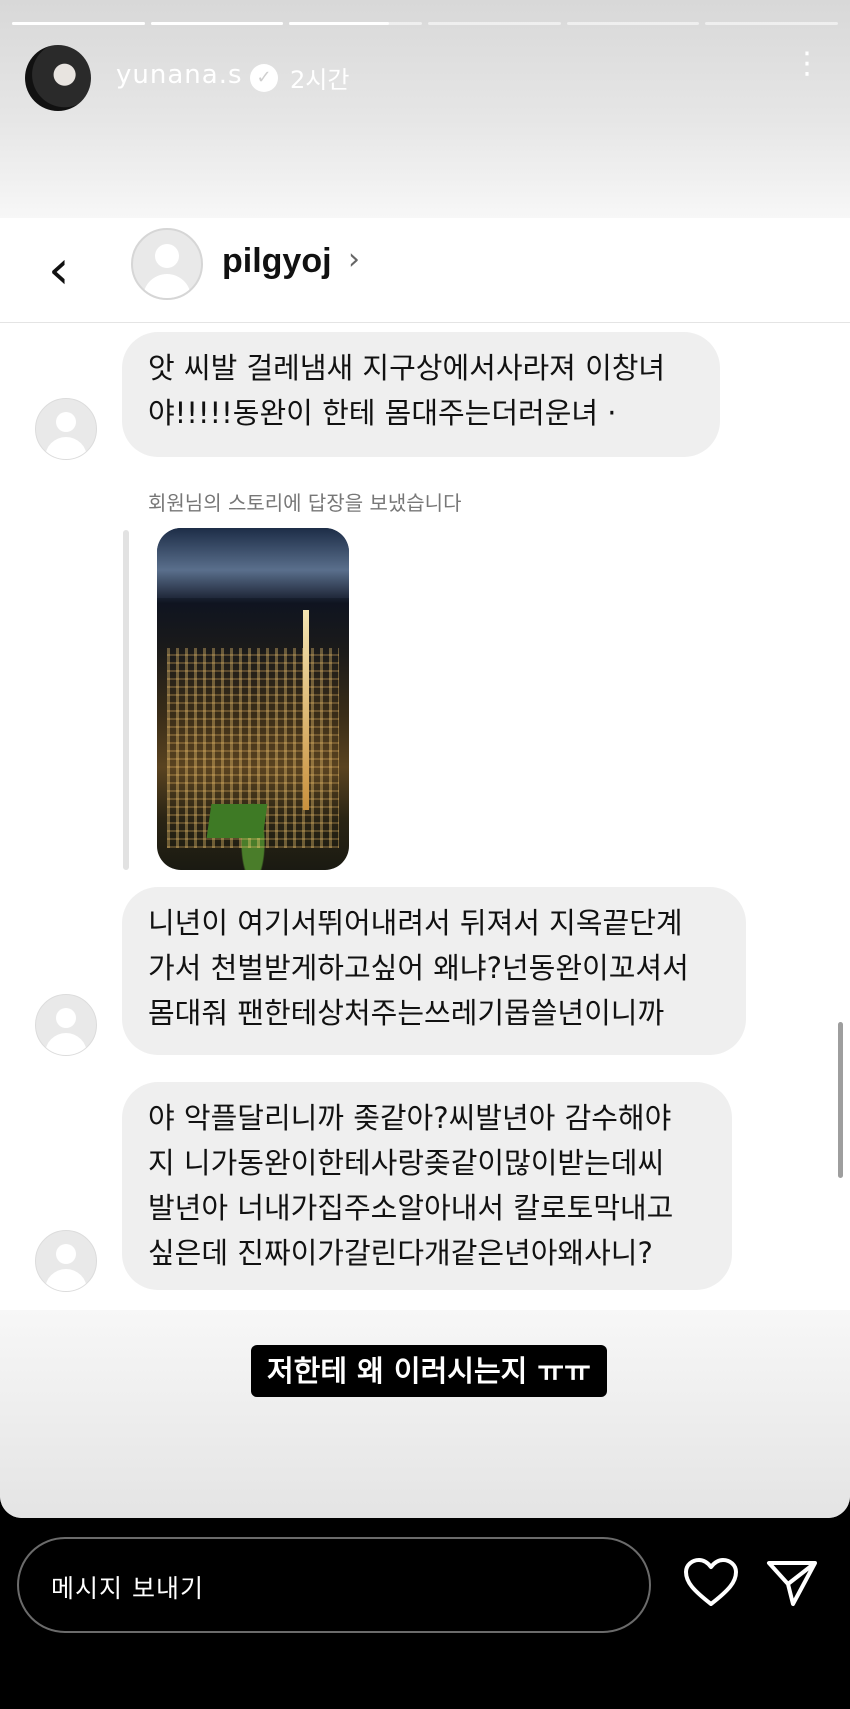 This screenshot has height=1709, width=850. I want to click on message-line: 니년이 여기서뛰어내려서 뒤져서 지옥끝단계, so click(415, 923).